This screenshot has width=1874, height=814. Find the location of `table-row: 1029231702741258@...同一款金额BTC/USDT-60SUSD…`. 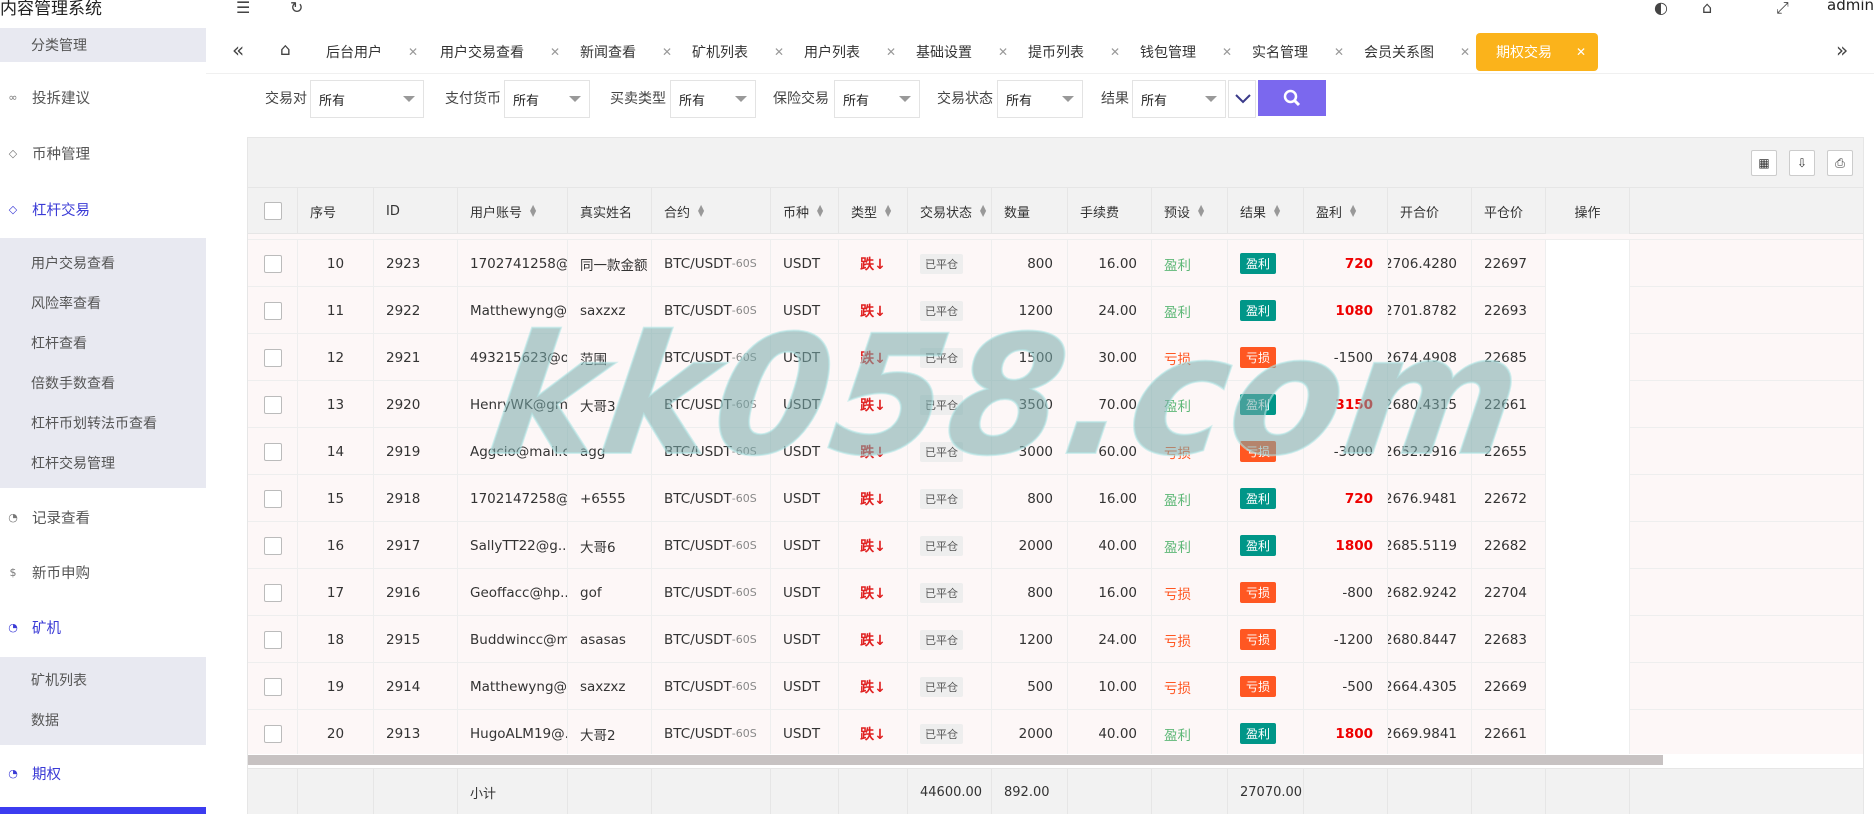

table-row: 1029231702741258@...同一款金额BTC/USDT-60SUSD… is located at coordinates (1055, 263).